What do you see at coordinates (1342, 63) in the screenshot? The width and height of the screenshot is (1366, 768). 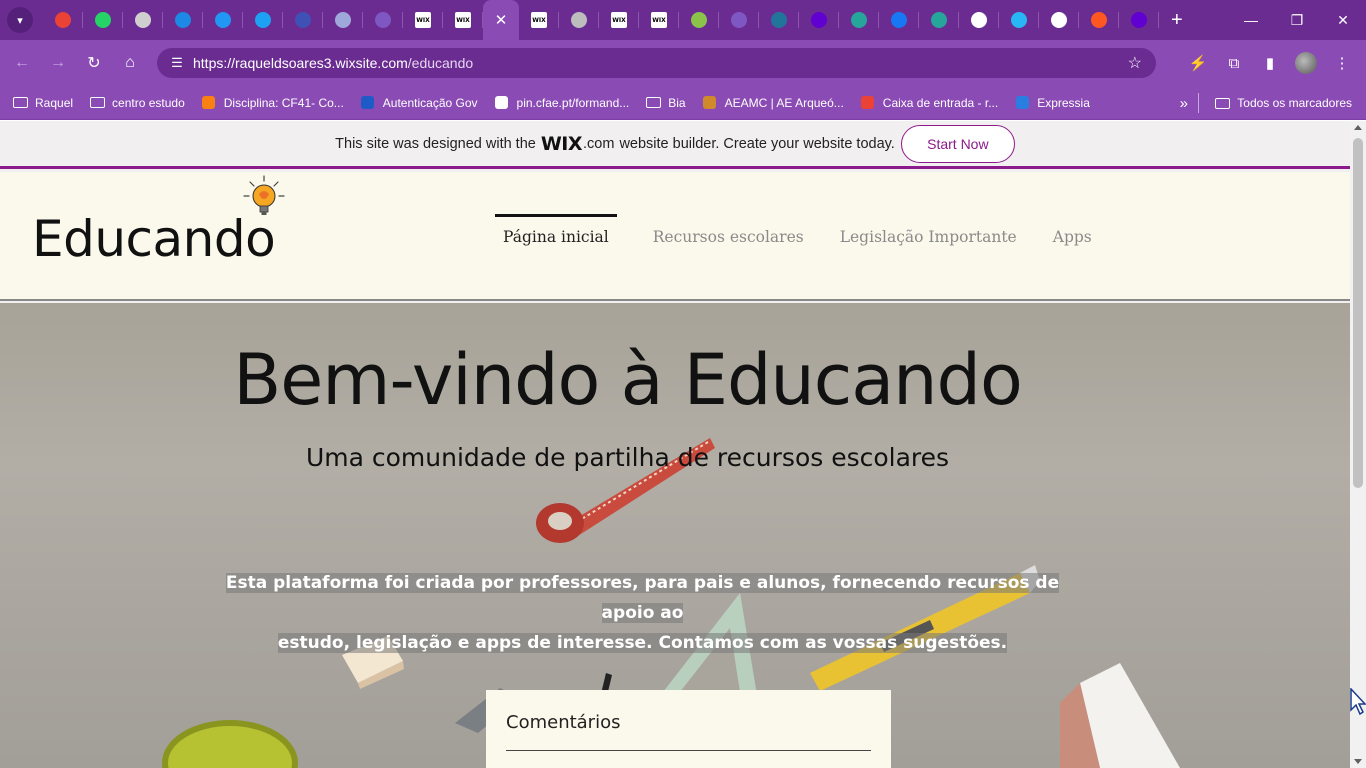 I see `menu-kebab-icon: ⋮` at bounding box center [1342, 63].